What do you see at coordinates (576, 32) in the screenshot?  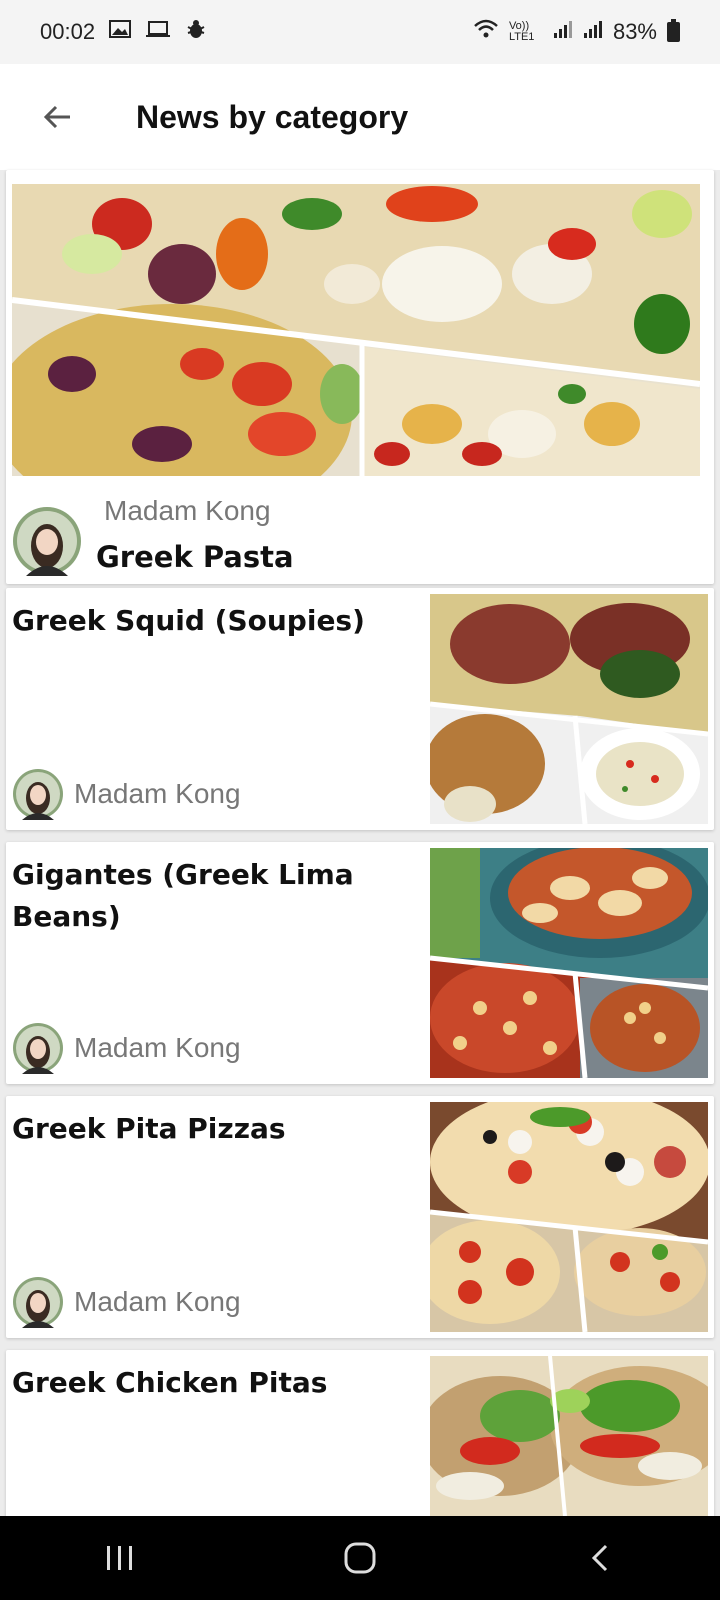 I see `status-right: Vo)) LTE1 83%` at bounding box center [576, 32].